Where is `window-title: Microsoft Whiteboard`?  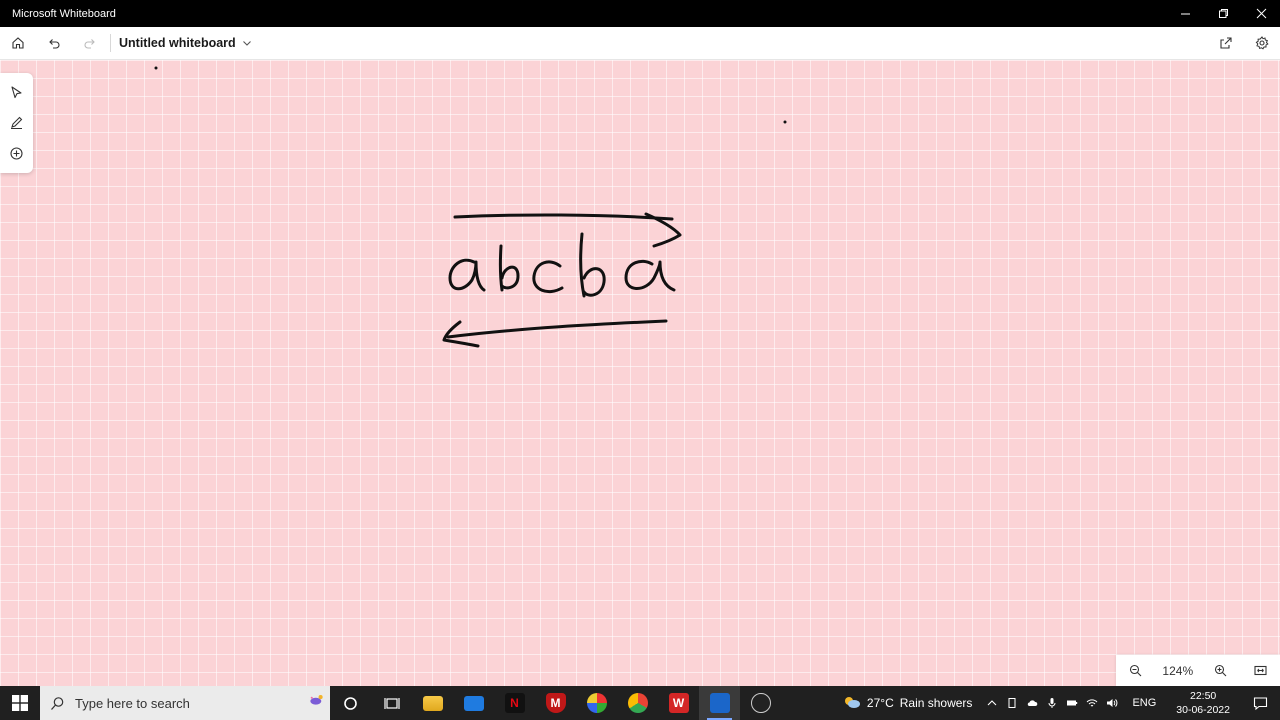
window-title: Microsoft Whiteboard is located at coordinates (64, 13).